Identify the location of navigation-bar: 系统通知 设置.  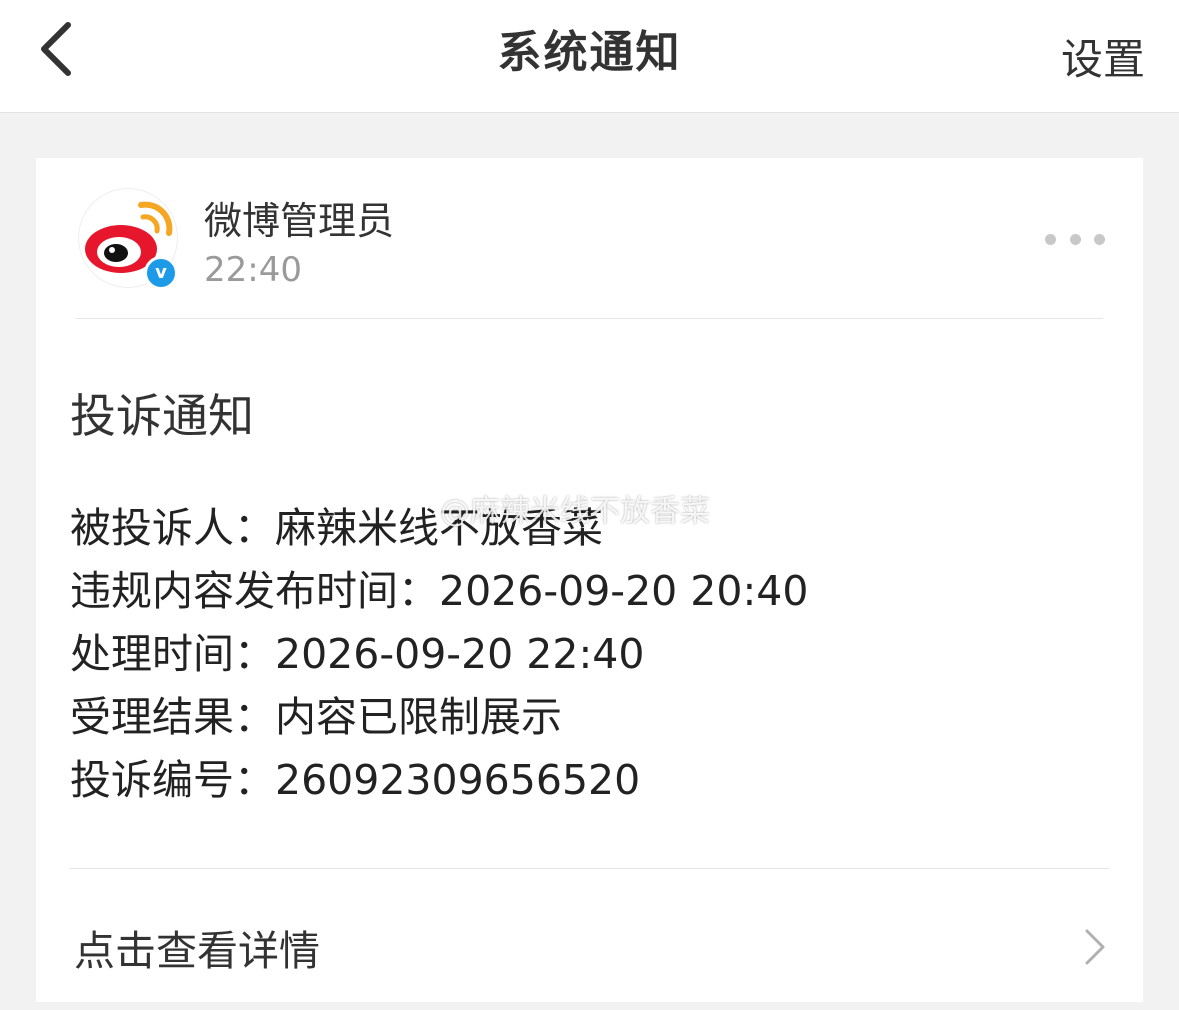
(589, 56).